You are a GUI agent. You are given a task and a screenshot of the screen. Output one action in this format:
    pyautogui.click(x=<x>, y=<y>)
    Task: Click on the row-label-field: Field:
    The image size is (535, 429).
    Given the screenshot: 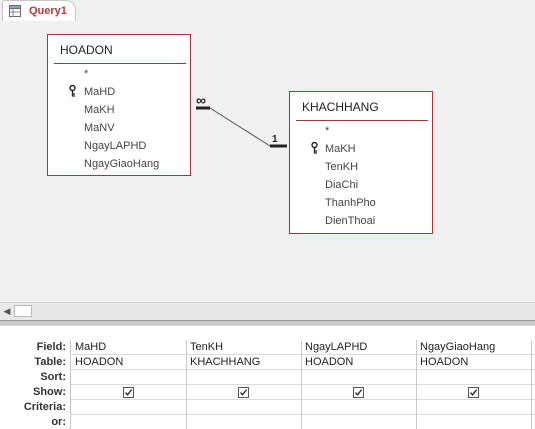 What is the action you would take?
    pyautogui.click(x=51, y=347)
    